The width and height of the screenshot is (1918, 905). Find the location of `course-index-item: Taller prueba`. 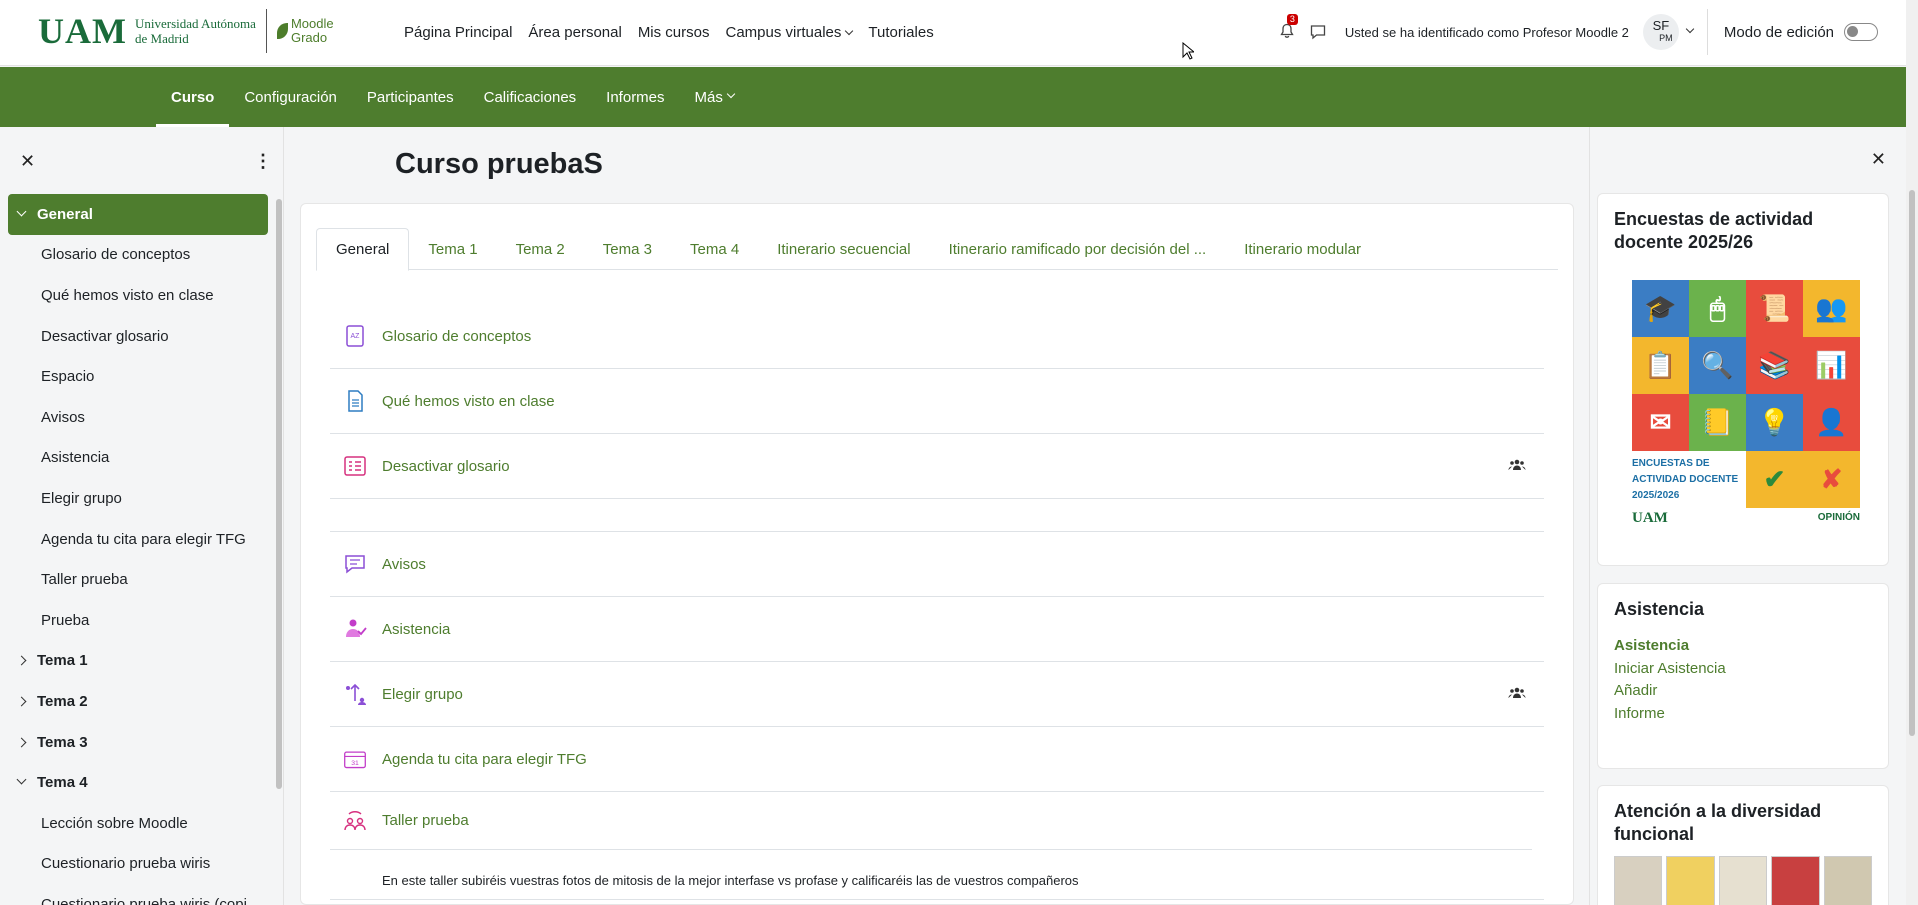

course-index-item: Taller prueba is located at coordinates (138, 579).